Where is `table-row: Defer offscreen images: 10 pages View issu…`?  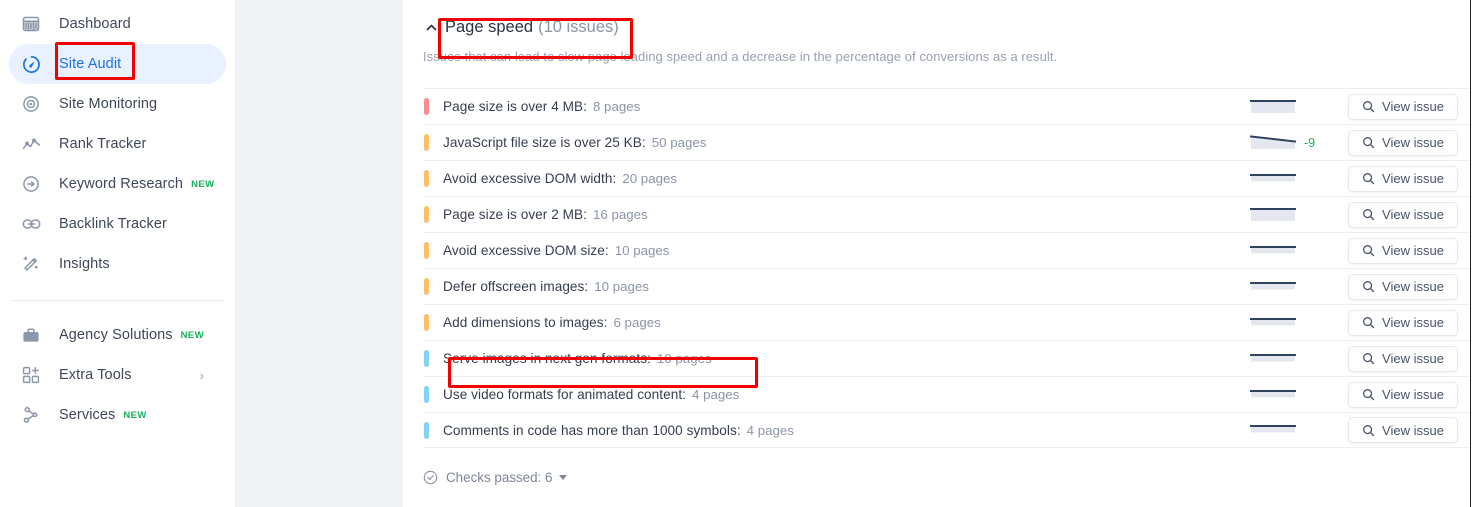
table-row: Defer offscreen images: 10 pages View issu… is located at coordinates (950, 286).